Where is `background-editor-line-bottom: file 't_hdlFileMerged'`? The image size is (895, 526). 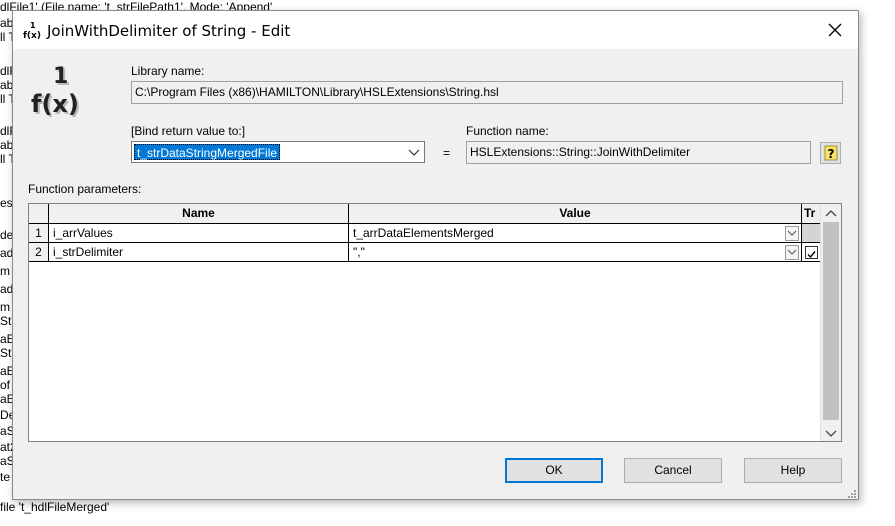
background-editor-line-bottom: file 't_hdlFileMerged' is located at coordinates (55, 507).